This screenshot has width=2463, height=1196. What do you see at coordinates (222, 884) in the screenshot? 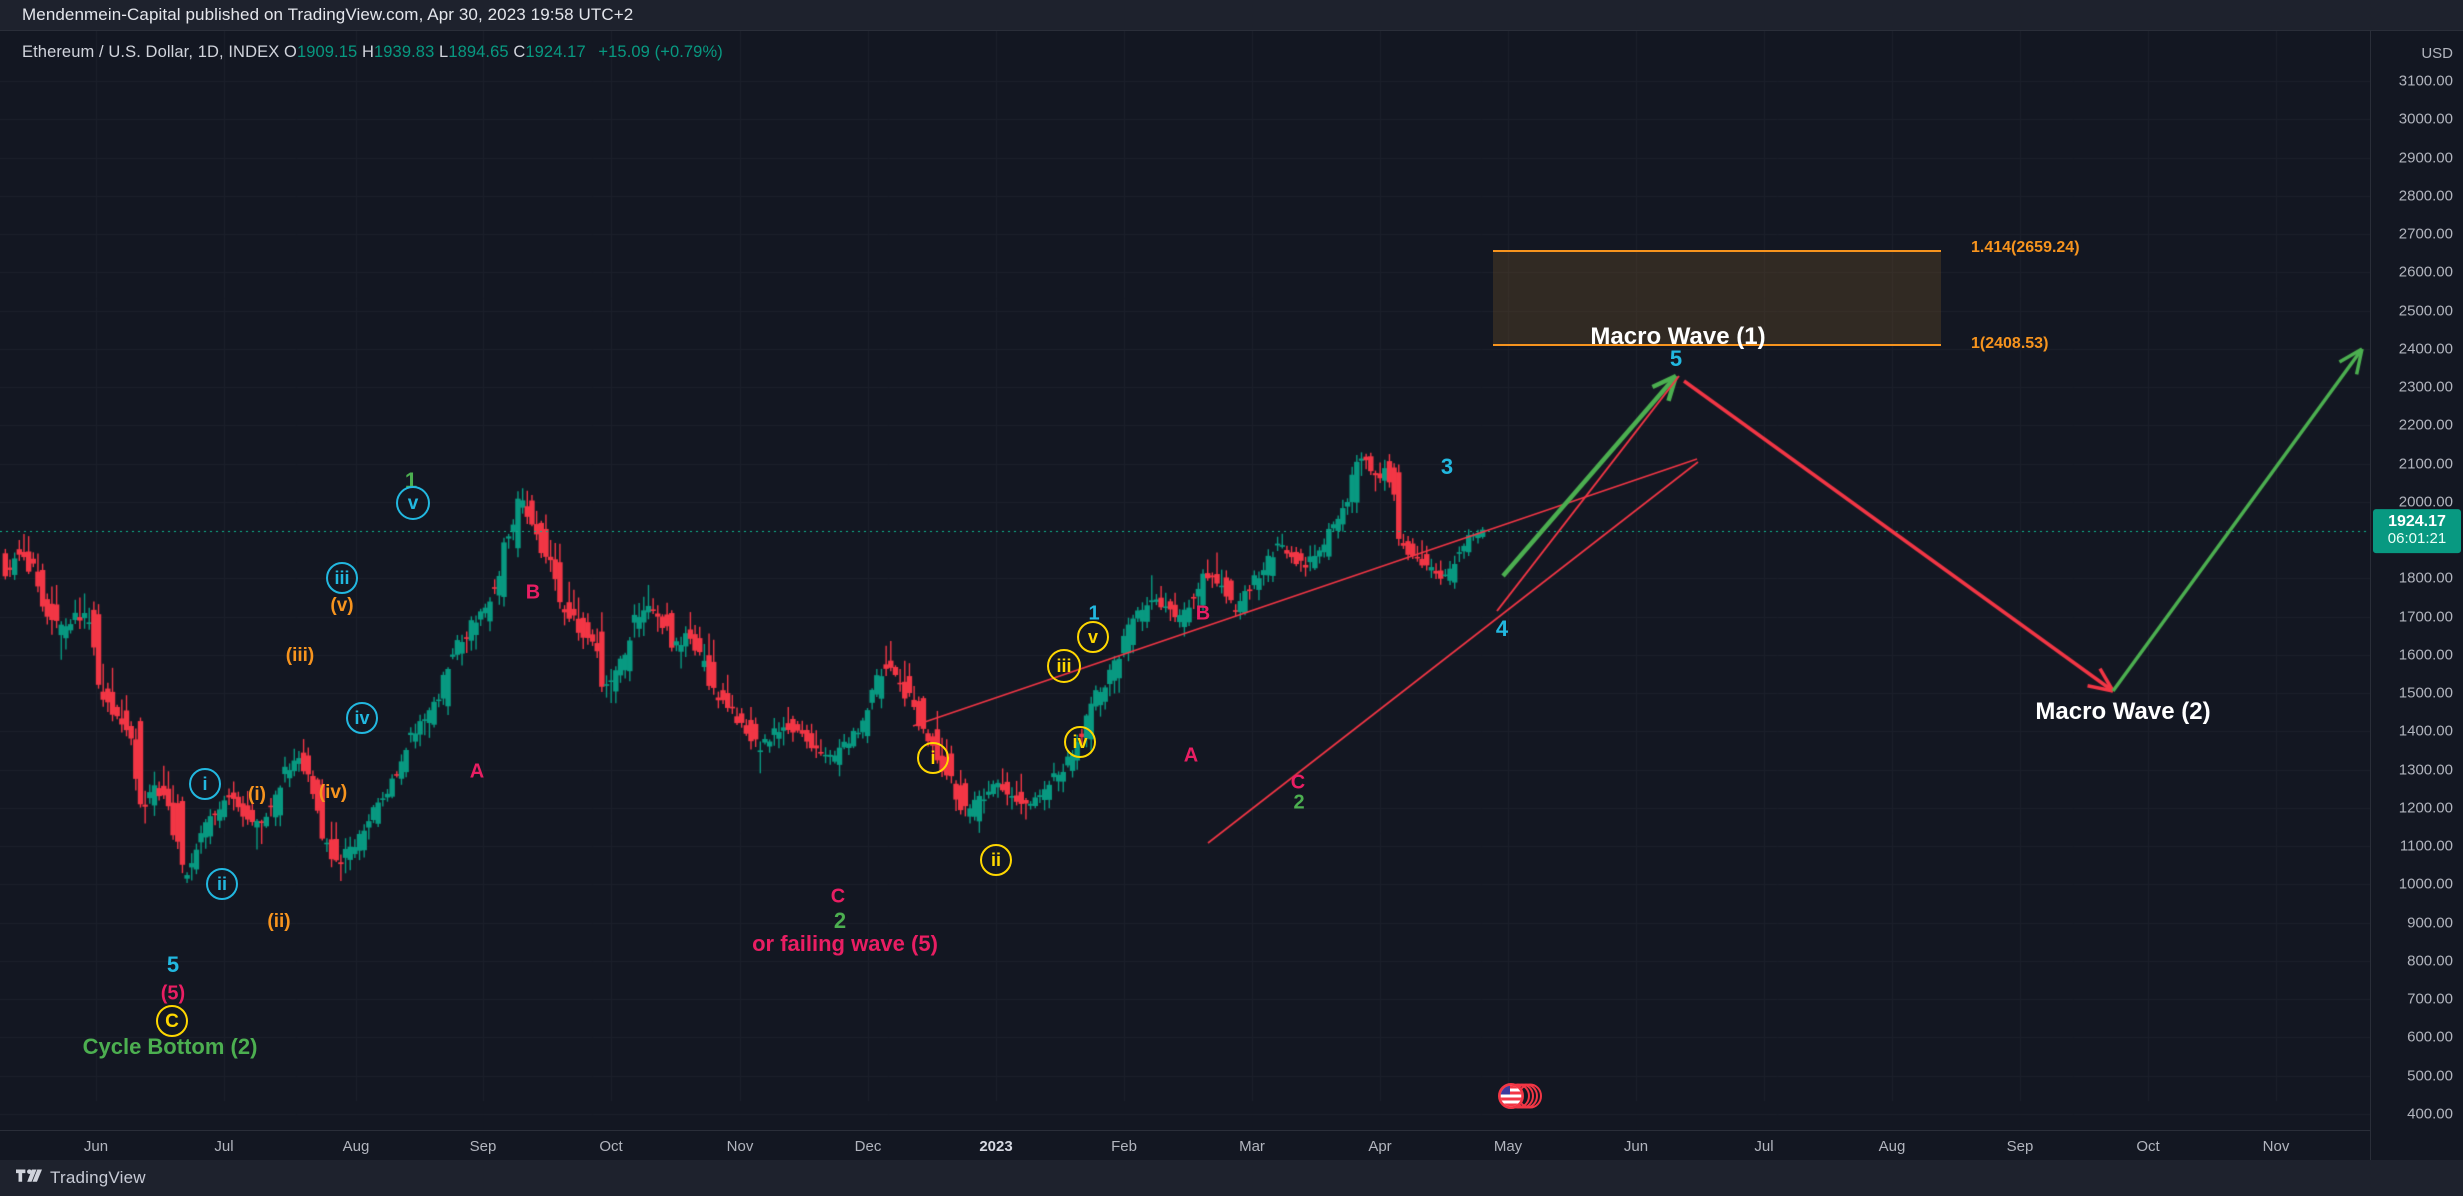
I see `circle-label-ii-cyan: ii` at bounding box center [222, 884].